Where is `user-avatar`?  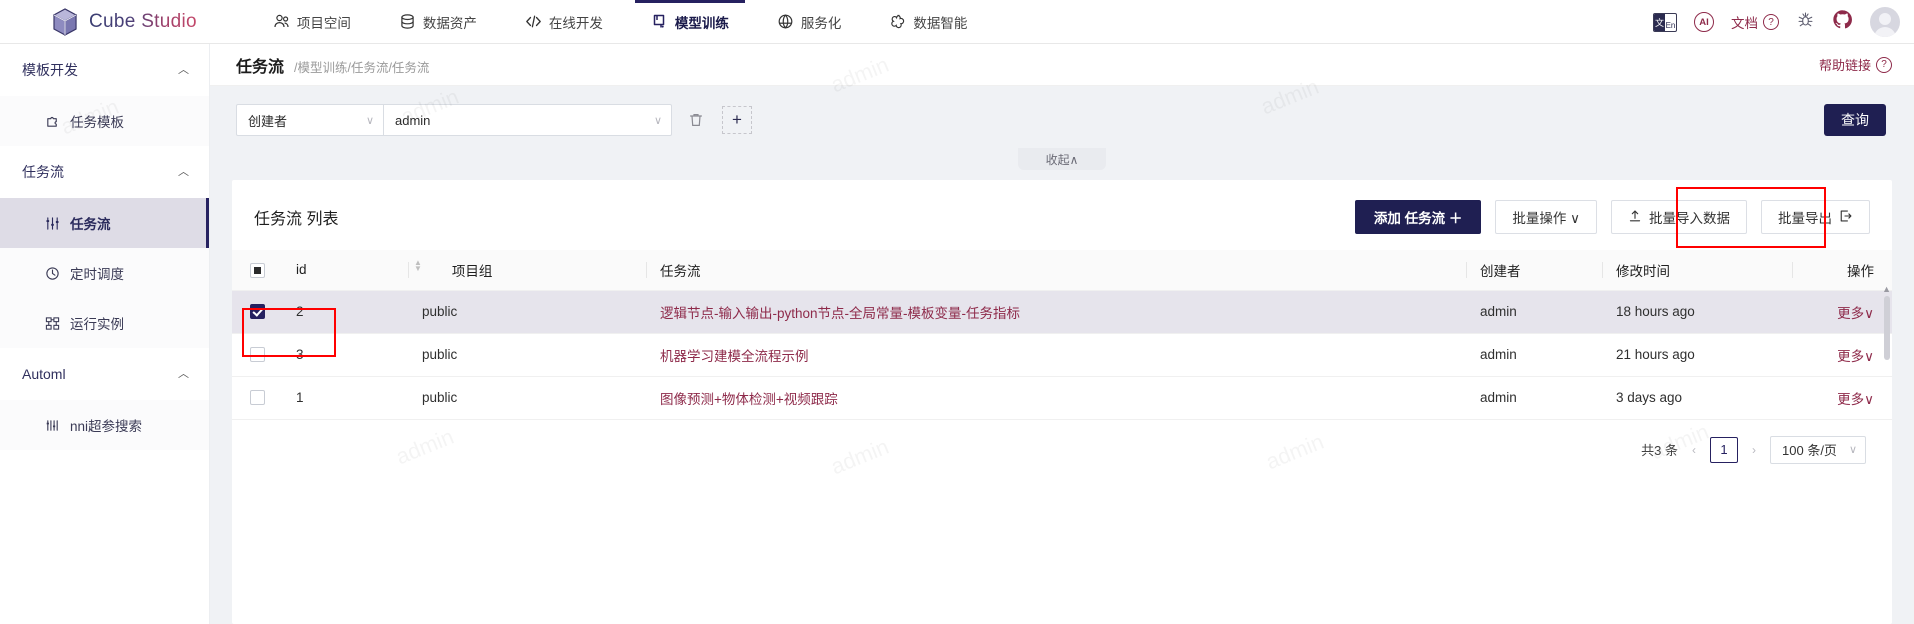 user-avatar is located at coordinates (1885, 22).